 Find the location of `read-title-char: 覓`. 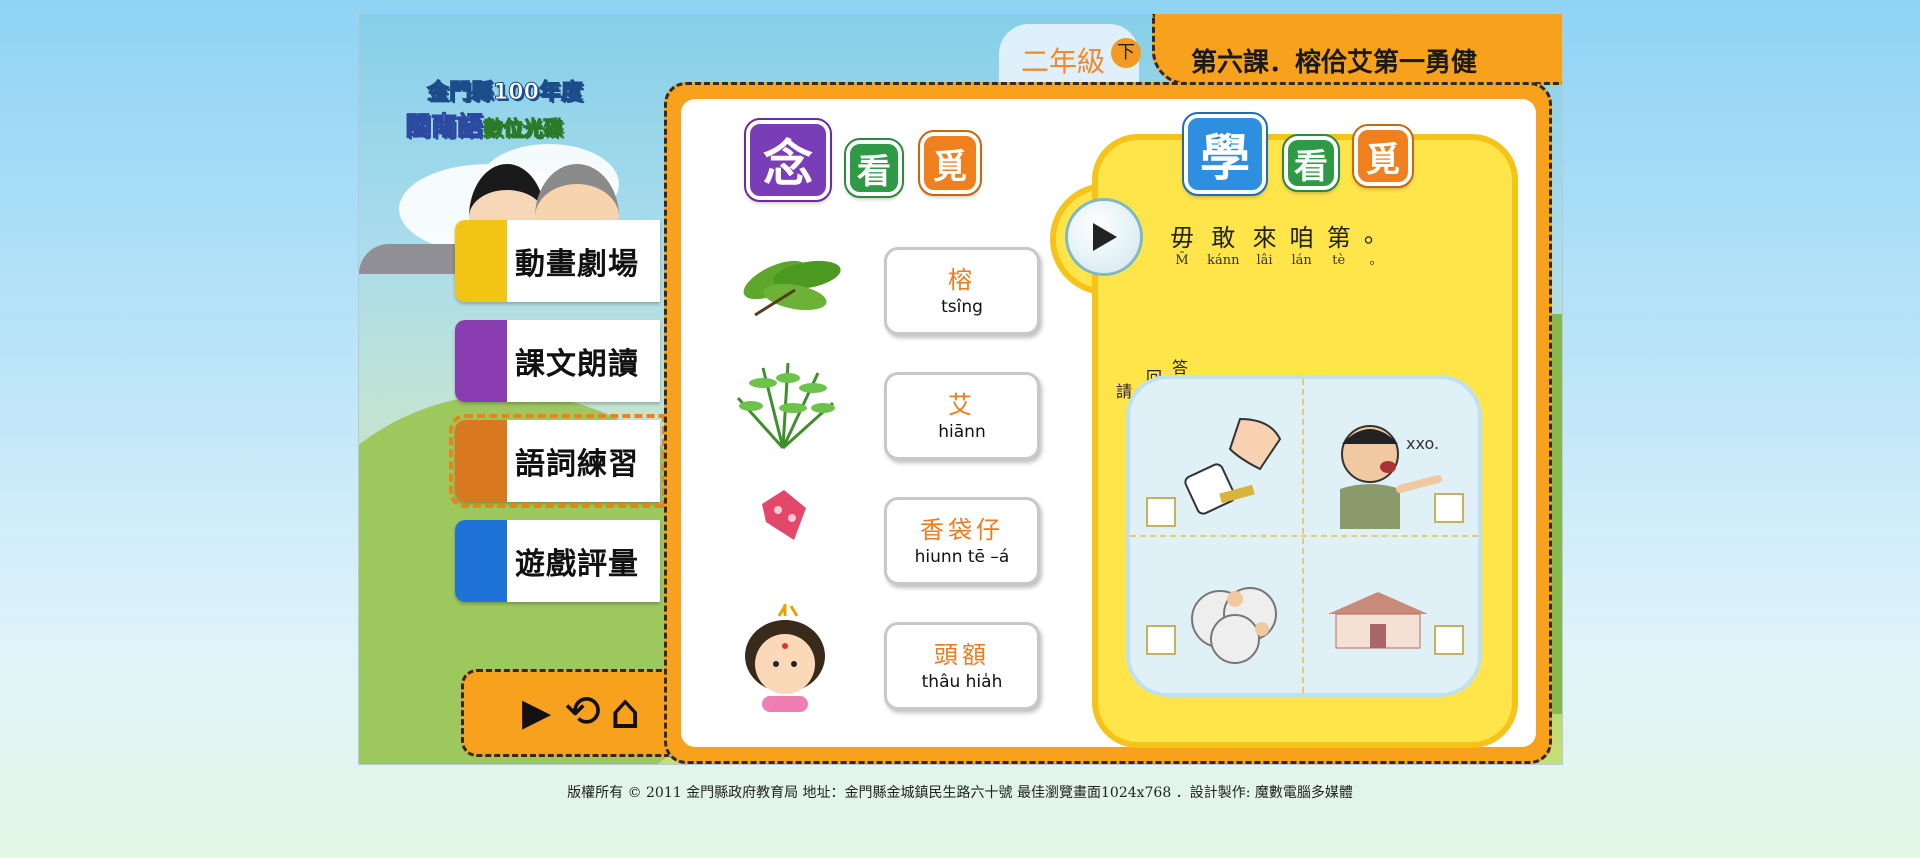

read-title-char: 覓 is located at coordinates (950, 163).